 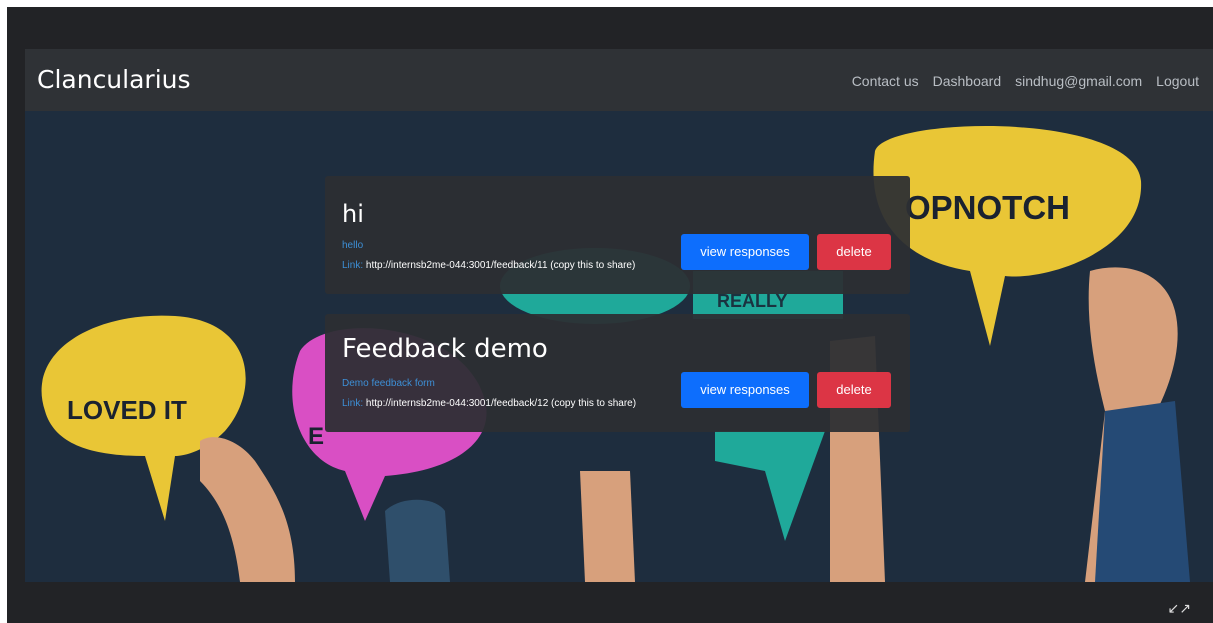 What do you see at coordinates (316, 436) in the screenshot?
I see `sign-e-letter: E` at bounding box center [316, 436].